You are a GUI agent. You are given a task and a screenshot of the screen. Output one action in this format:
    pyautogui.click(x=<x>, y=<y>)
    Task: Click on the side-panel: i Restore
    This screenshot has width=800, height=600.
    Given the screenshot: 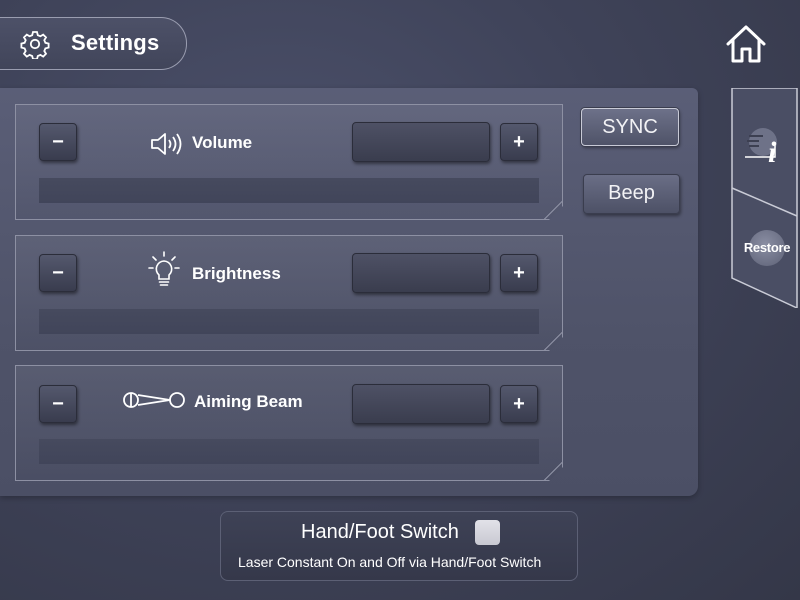 What is the action you would take?
    pyautogui.click(x=765, y=198)
    